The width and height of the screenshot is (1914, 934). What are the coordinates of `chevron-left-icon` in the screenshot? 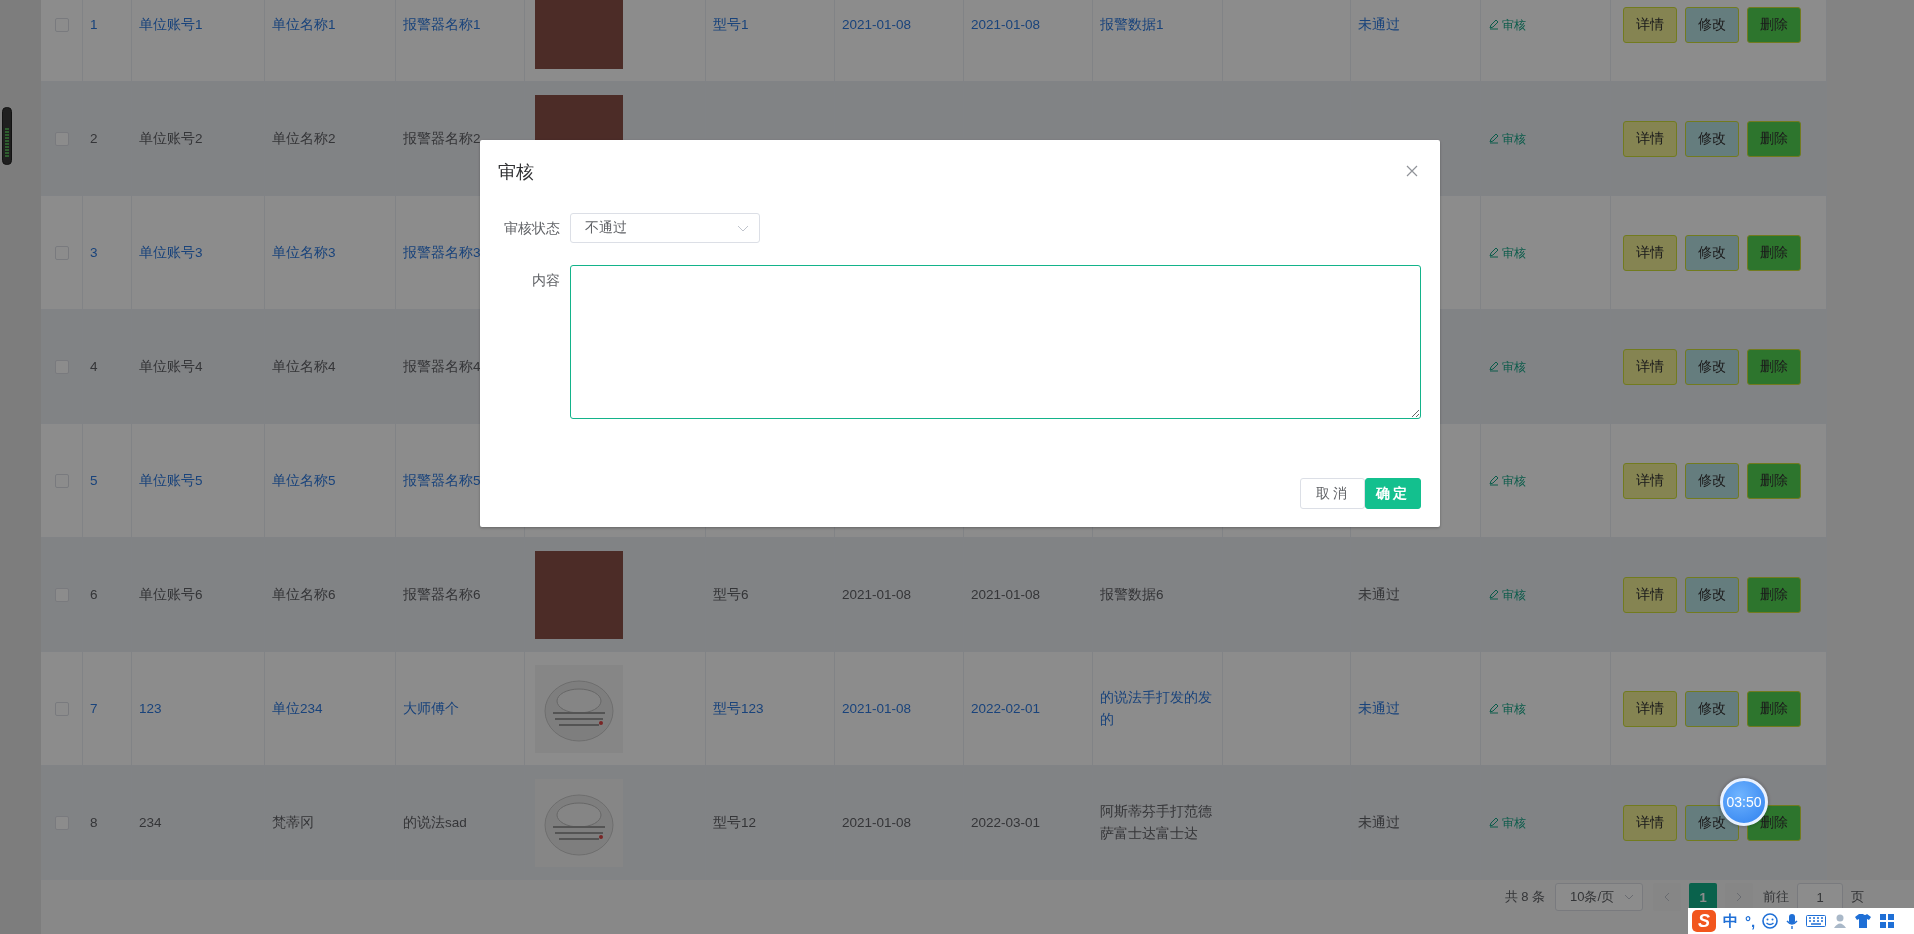 It's located at (1667, 897).